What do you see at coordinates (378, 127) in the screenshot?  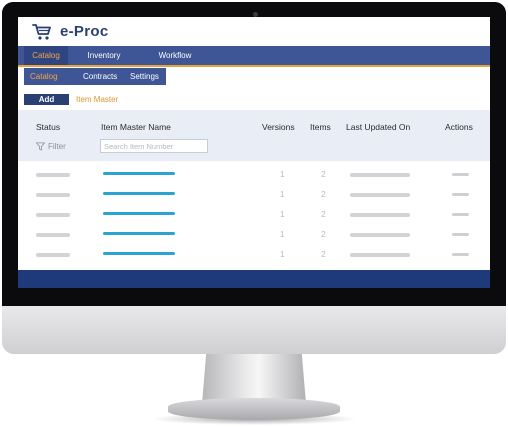 I see `column-last-updated: Last Updated On` at bounding box center [378, 127].